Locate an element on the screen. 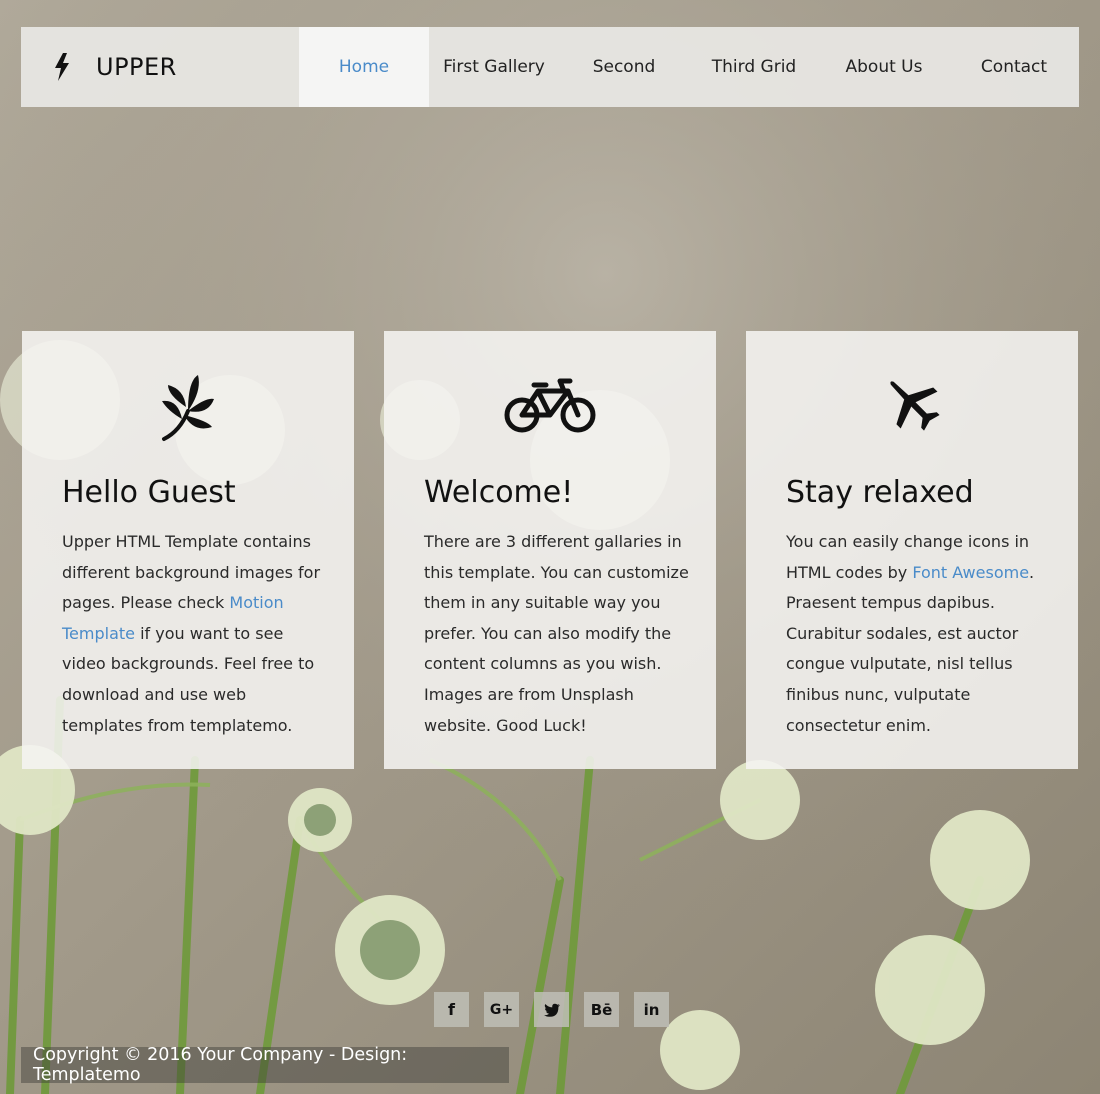 Image resolution: width=1100 pixels, height=1094 pixels. twitter-icon is located at coordinates (551, 1009).